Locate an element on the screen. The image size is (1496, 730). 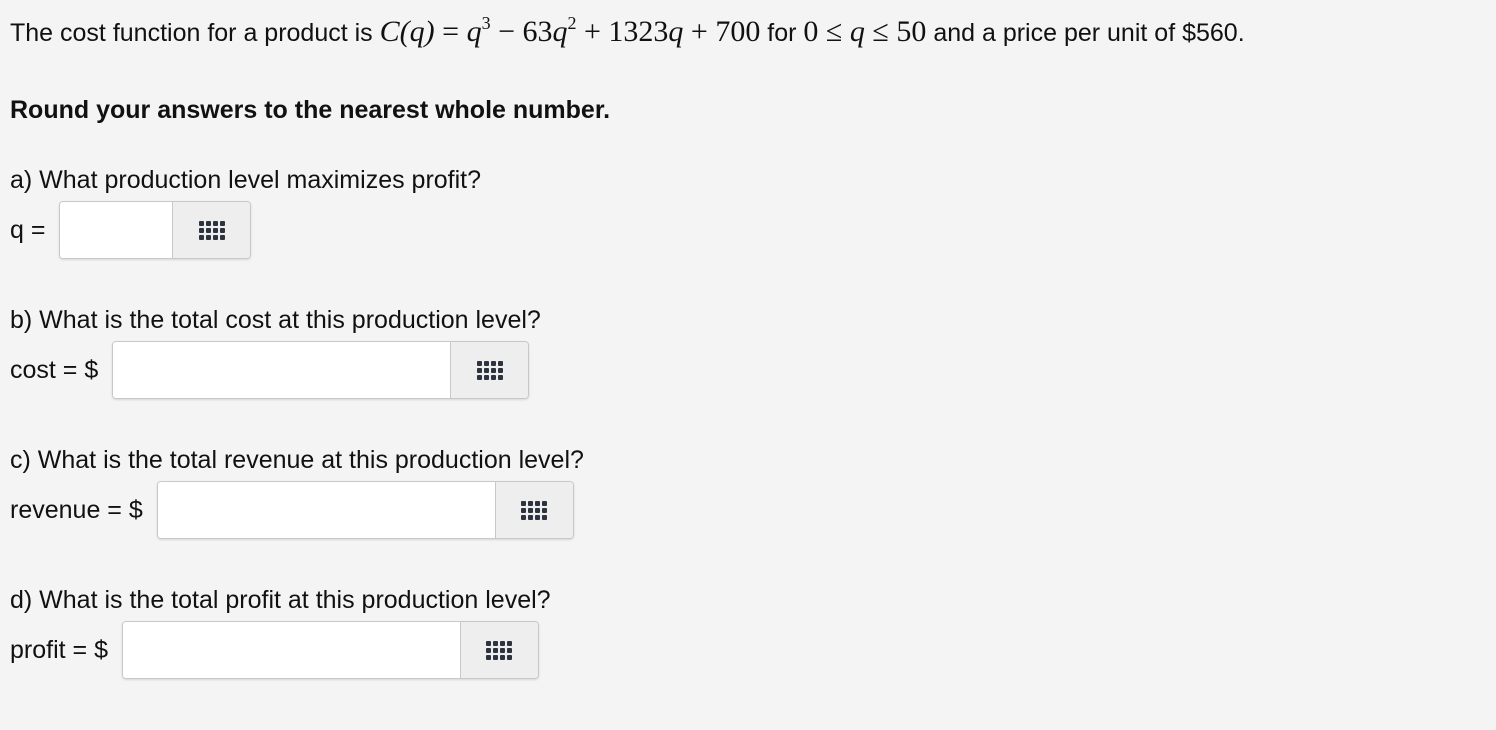
answer-group-c is located at coordinates (365, 510).